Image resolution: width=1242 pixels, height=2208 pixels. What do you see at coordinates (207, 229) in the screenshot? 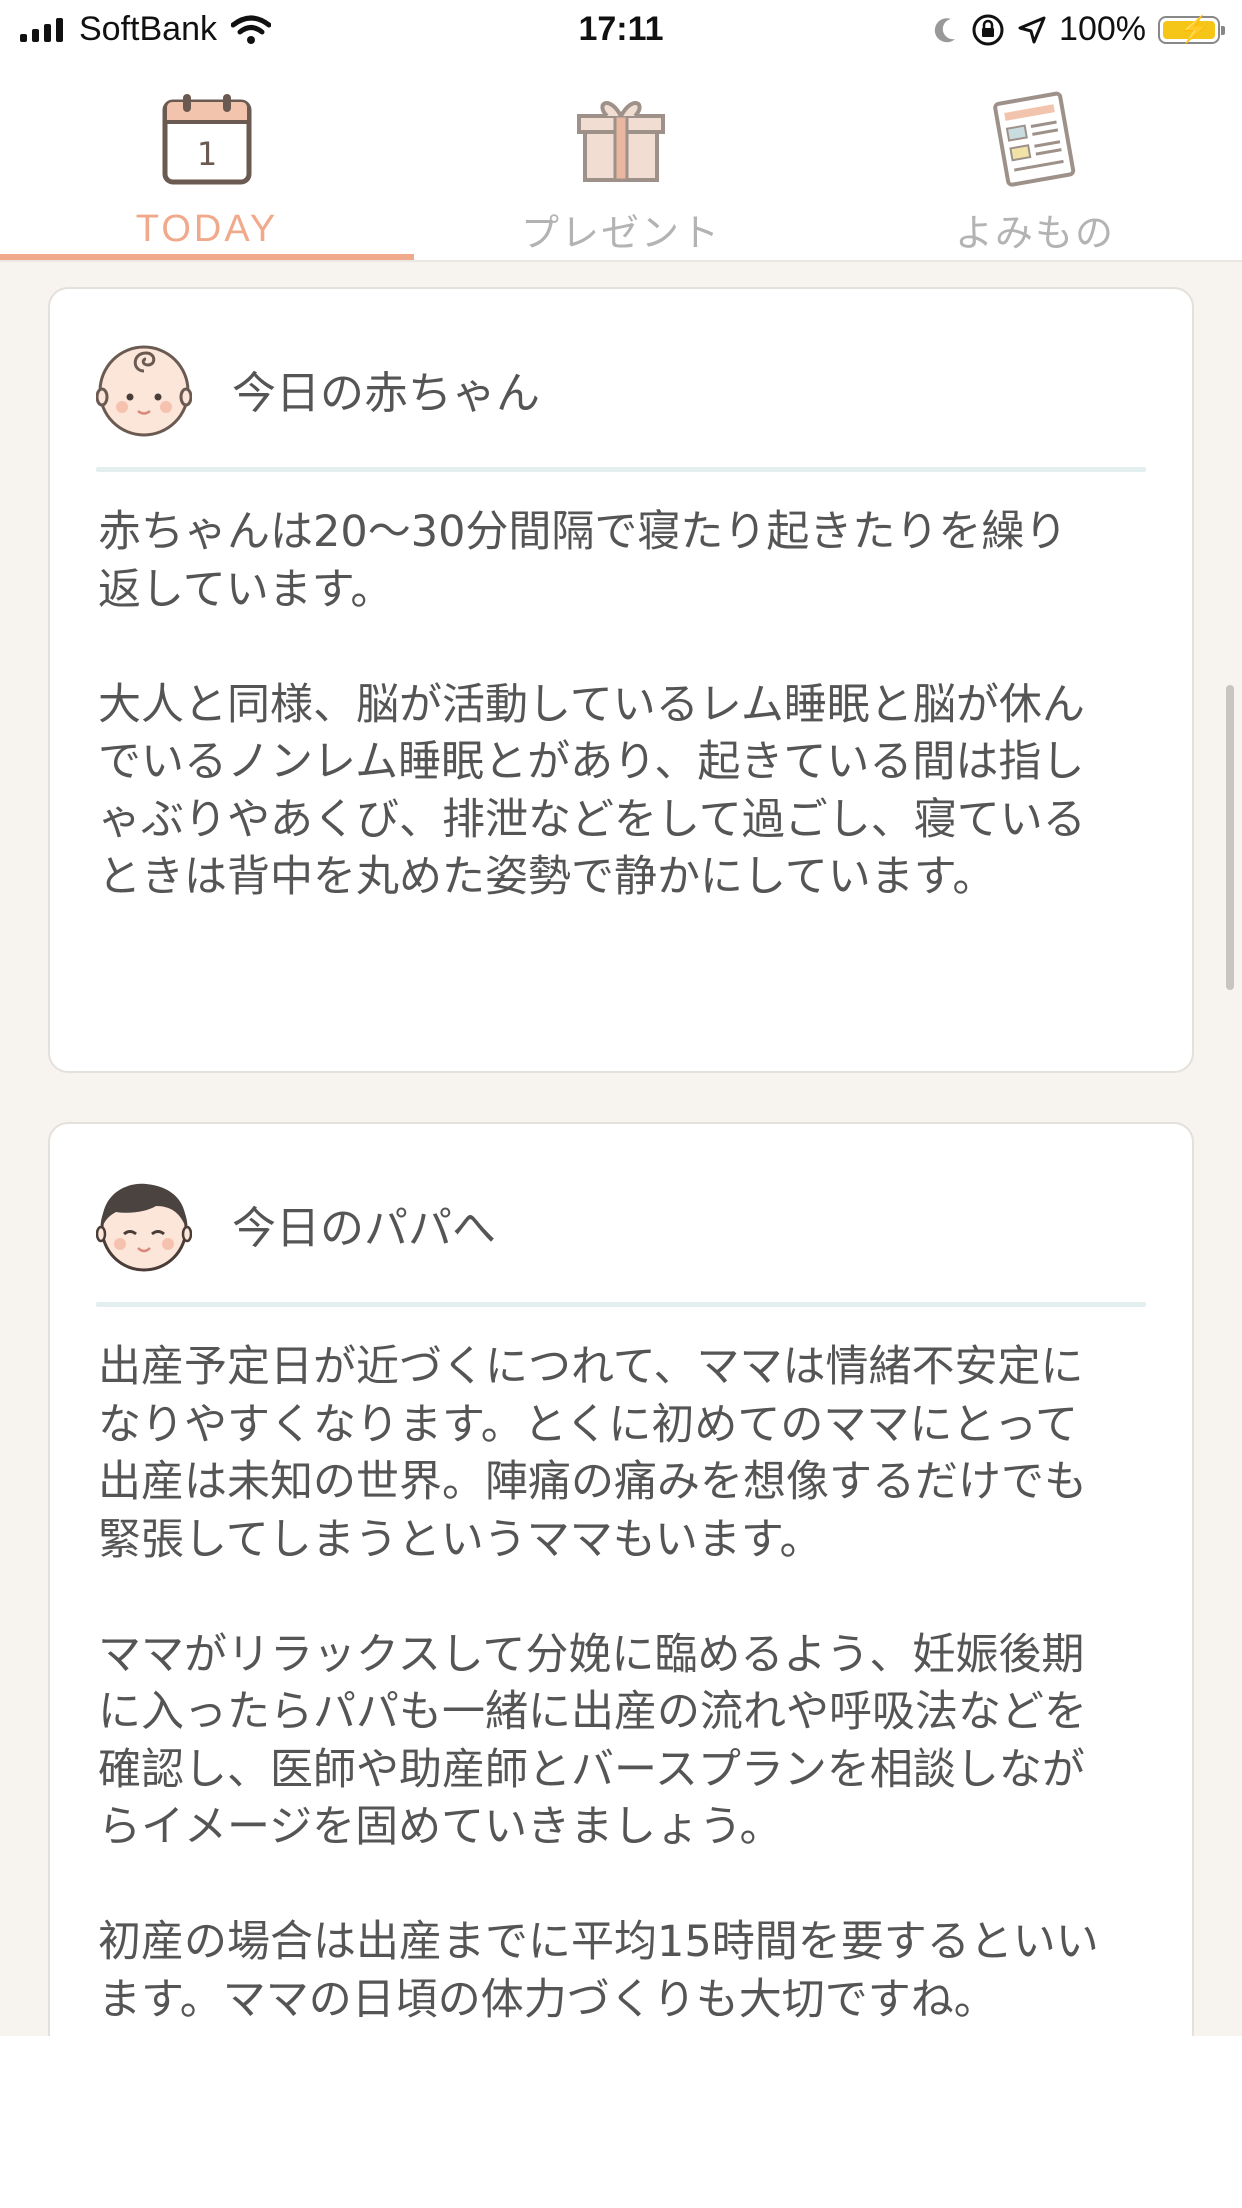
I see `tab-today-label: TODAY` at bounding box center [207, 229].